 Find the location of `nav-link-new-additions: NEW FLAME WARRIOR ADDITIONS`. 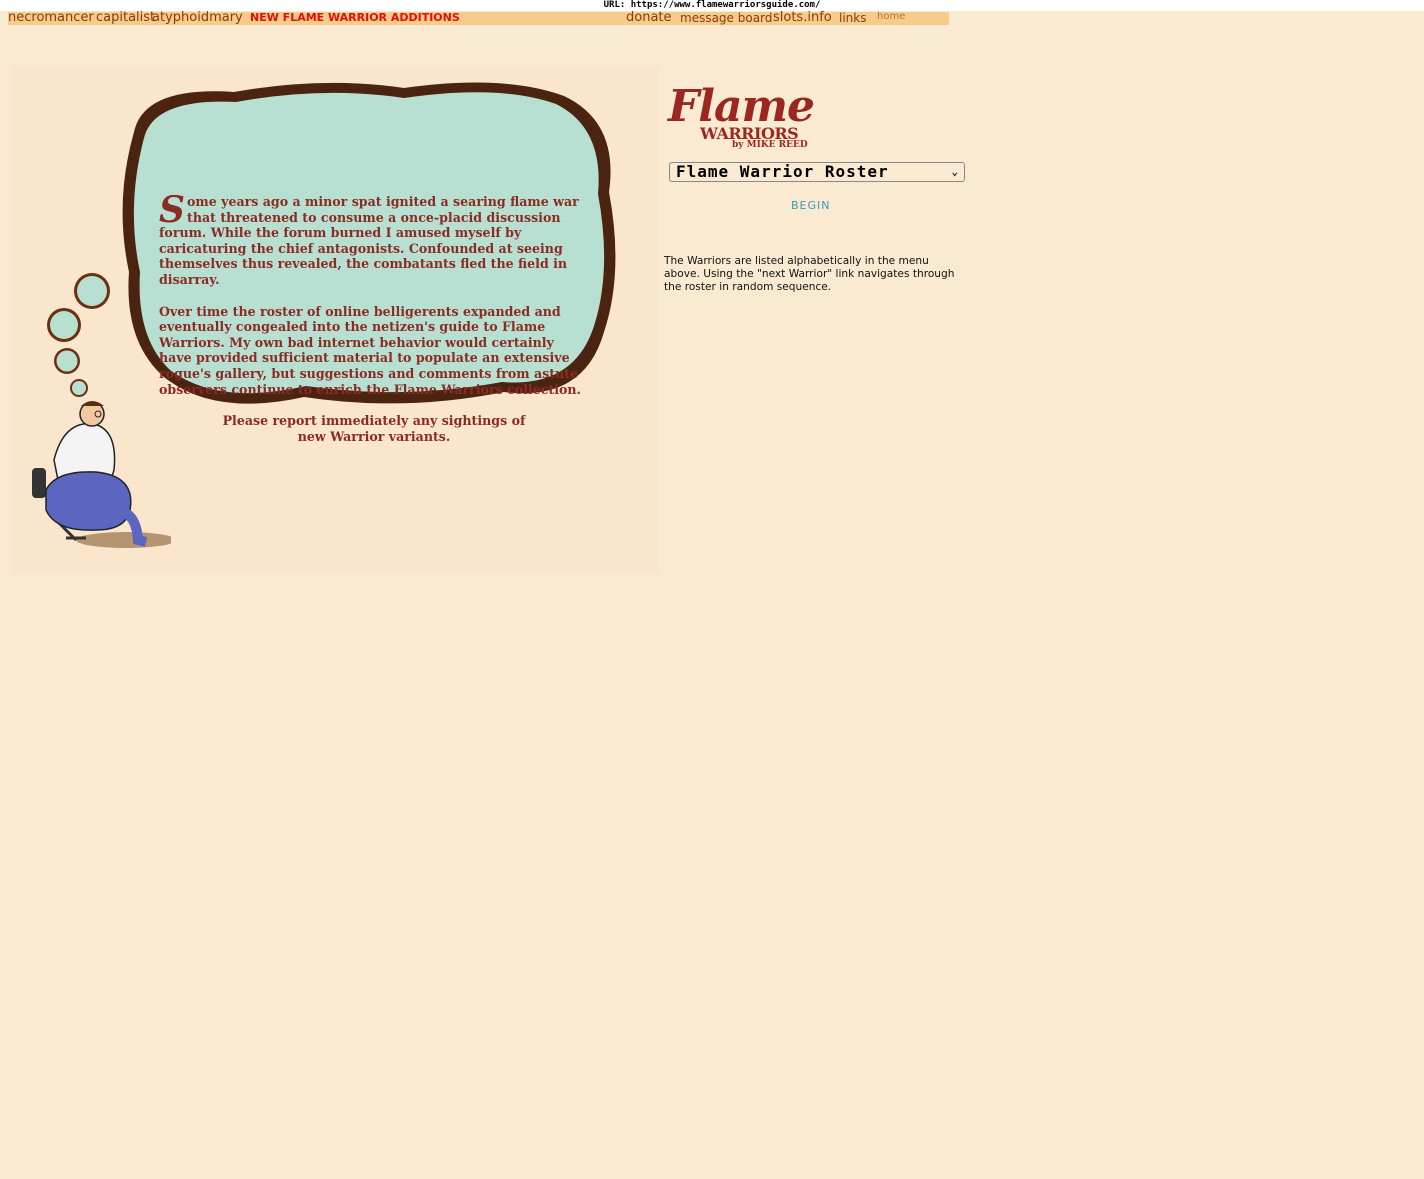

nav-link-new-additions: NEW FLAME WARRIOR ADDITIONS is located at coordinates (355, 17).